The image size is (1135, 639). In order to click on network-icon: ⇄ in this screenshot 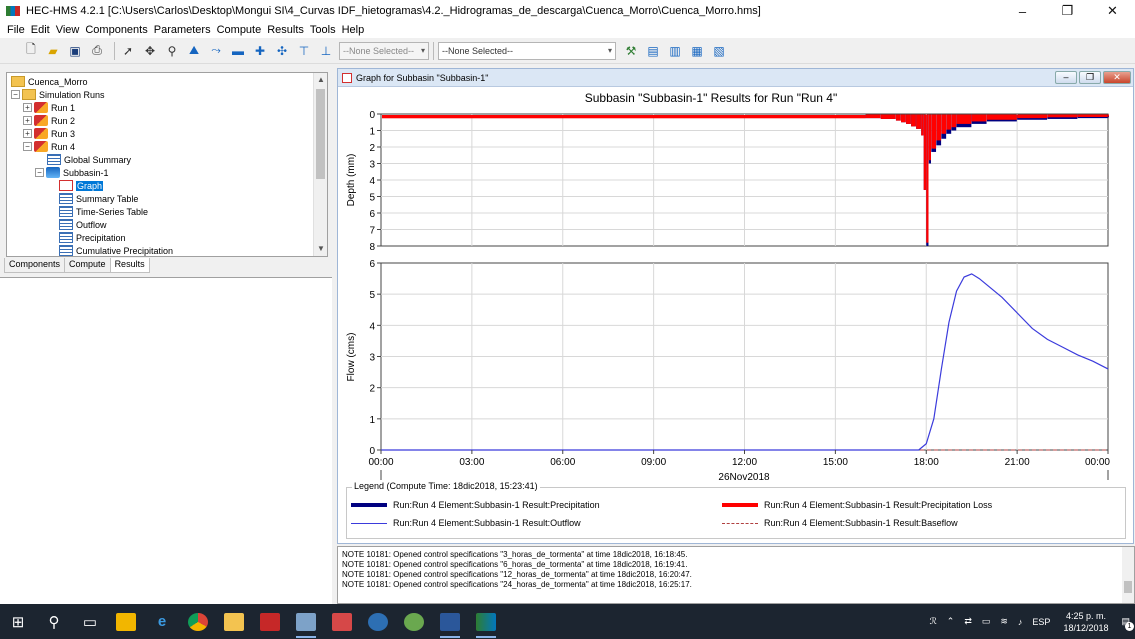, I will do `click(968, 621)`.